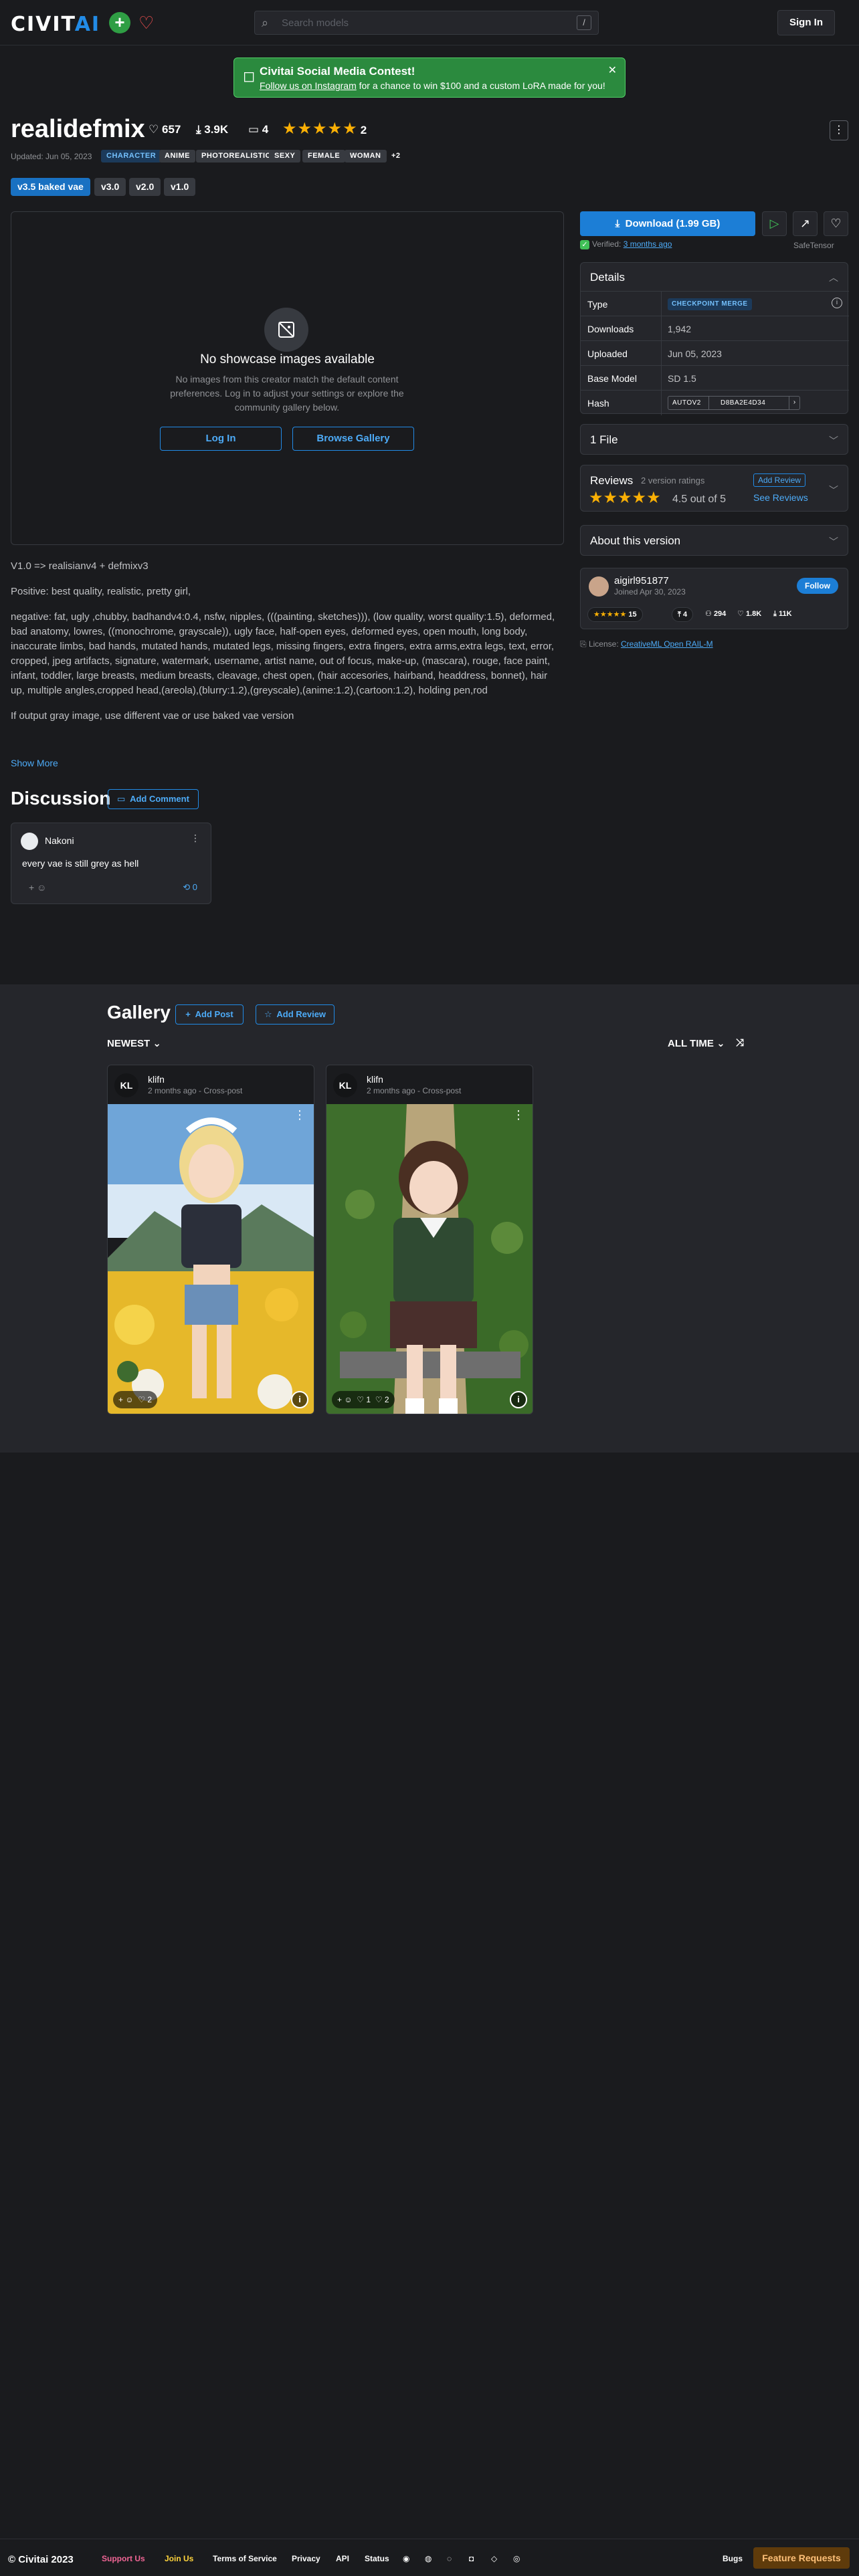 The height and width of the screenshot is (2576, 859). I want to click on create-button: +, so click(120, 22).